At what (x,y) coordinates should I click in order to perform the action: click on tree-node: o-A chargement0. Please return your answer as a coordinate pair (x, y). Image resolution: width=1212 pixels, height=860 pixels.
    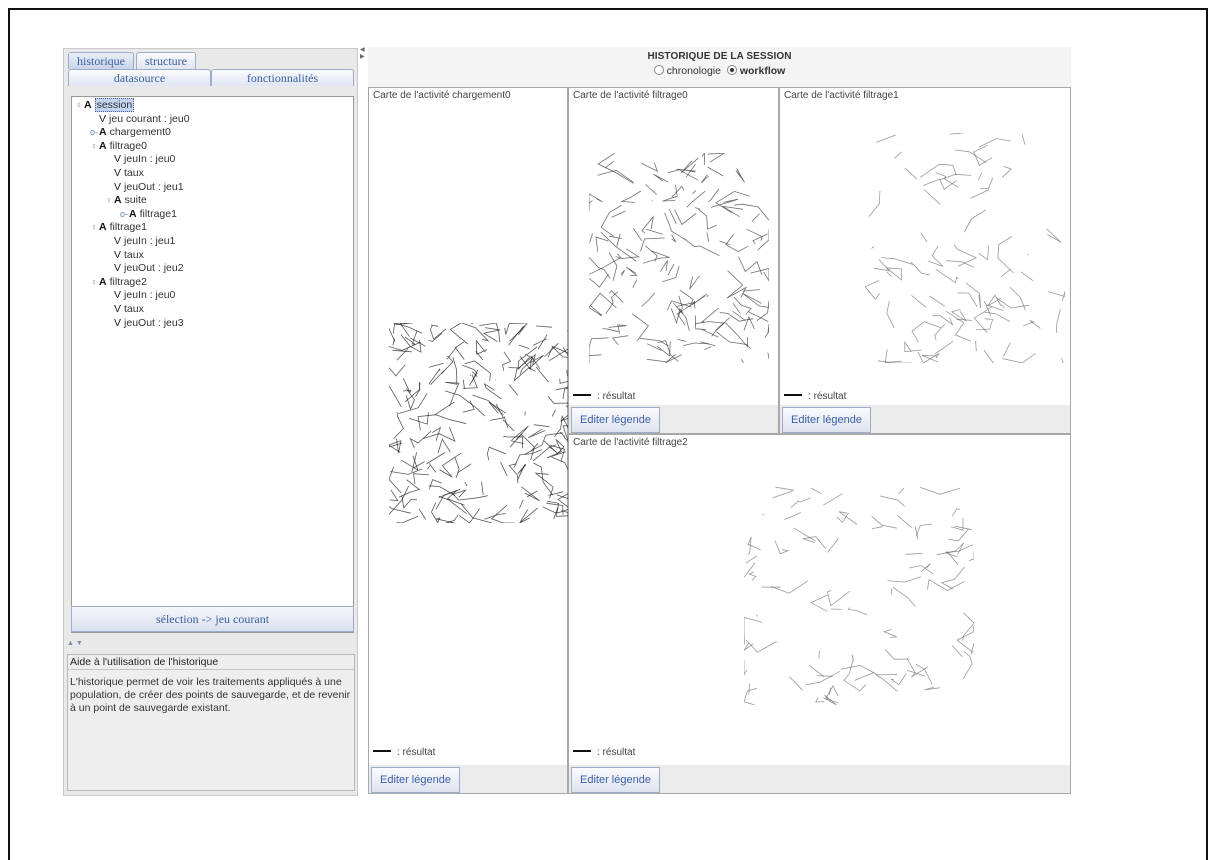
    Looking at the image, I should click on (212, 133).